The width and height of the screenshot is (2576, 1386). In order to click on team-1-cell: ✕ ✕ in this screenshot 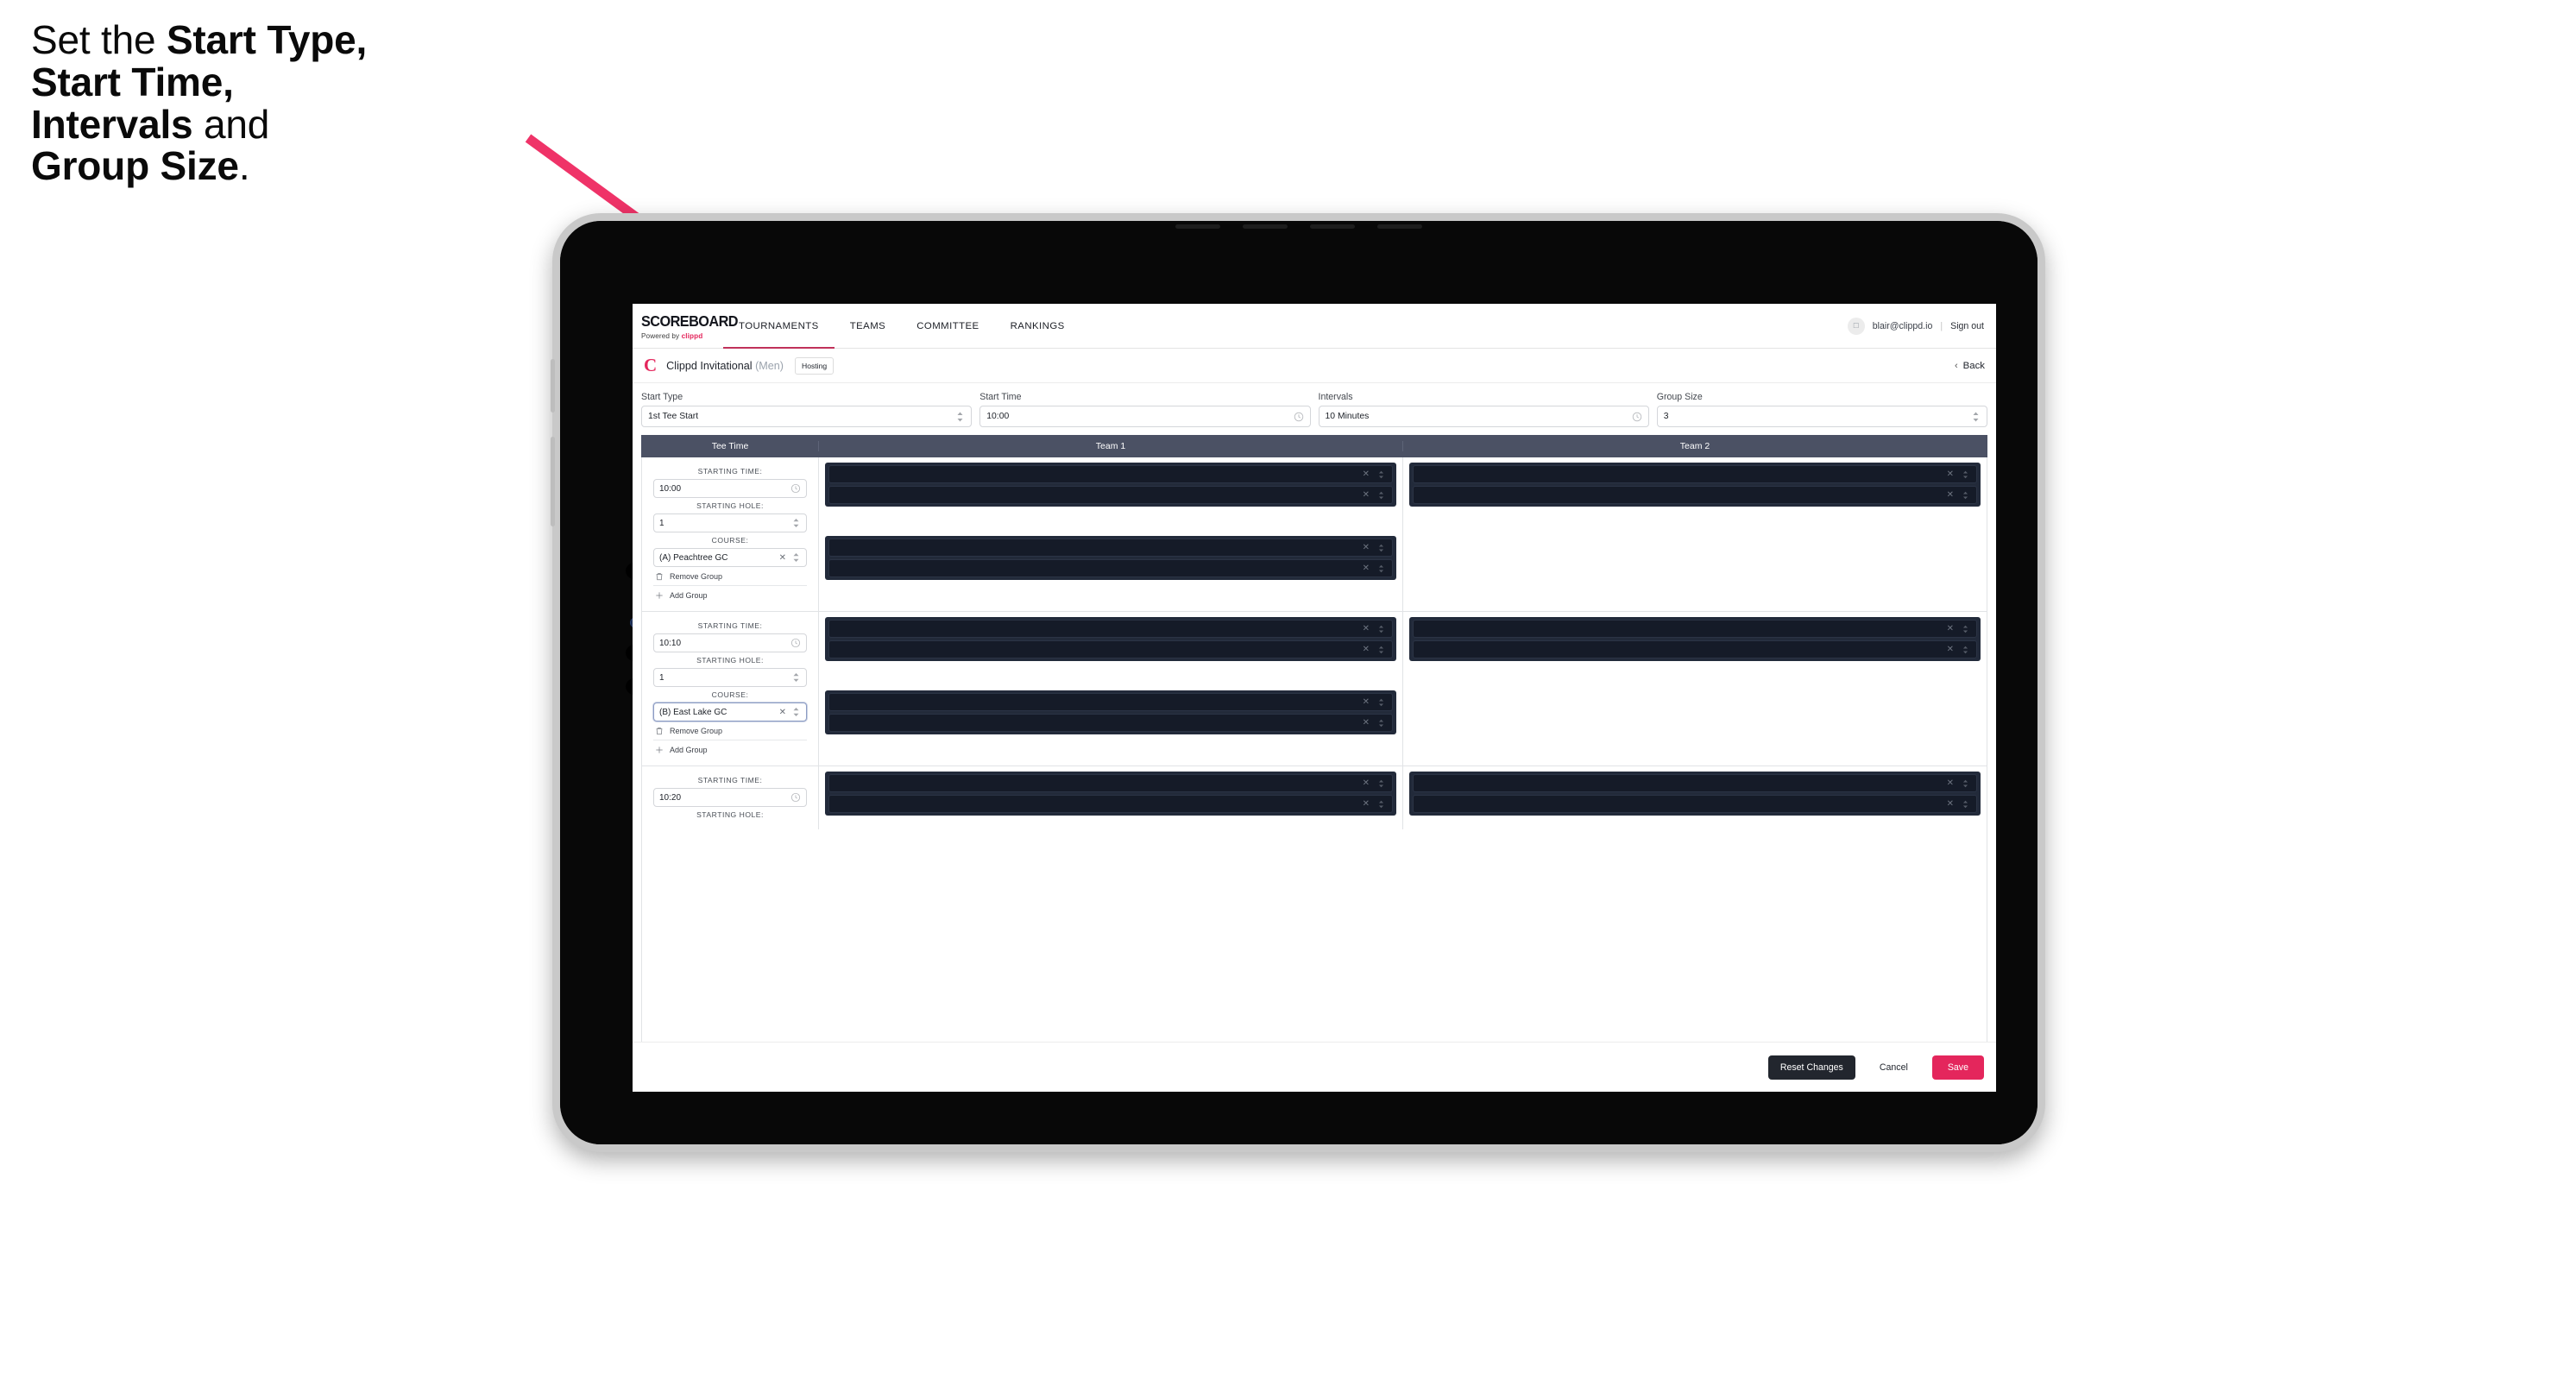, I will do `click(1111, 798)`.